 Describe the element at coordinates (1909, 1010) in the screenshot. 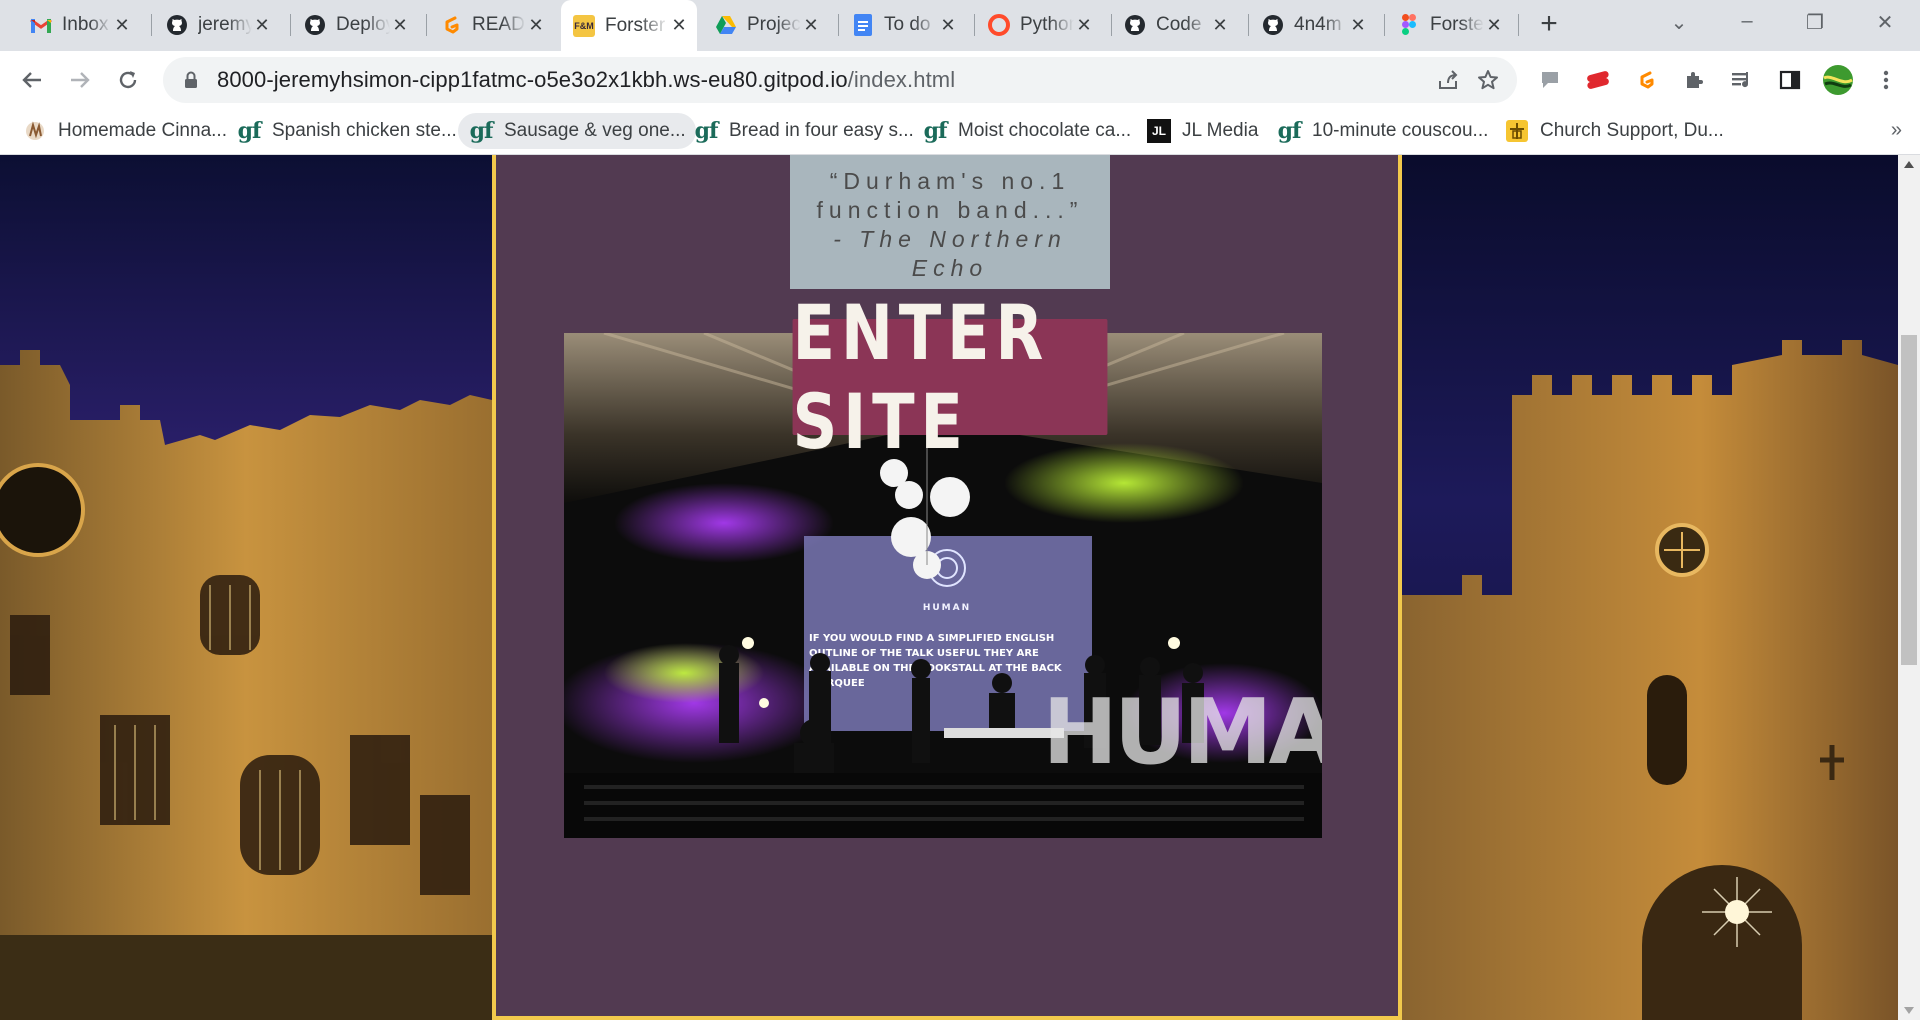

I see `scroll-down-arrow-icon` at that location.